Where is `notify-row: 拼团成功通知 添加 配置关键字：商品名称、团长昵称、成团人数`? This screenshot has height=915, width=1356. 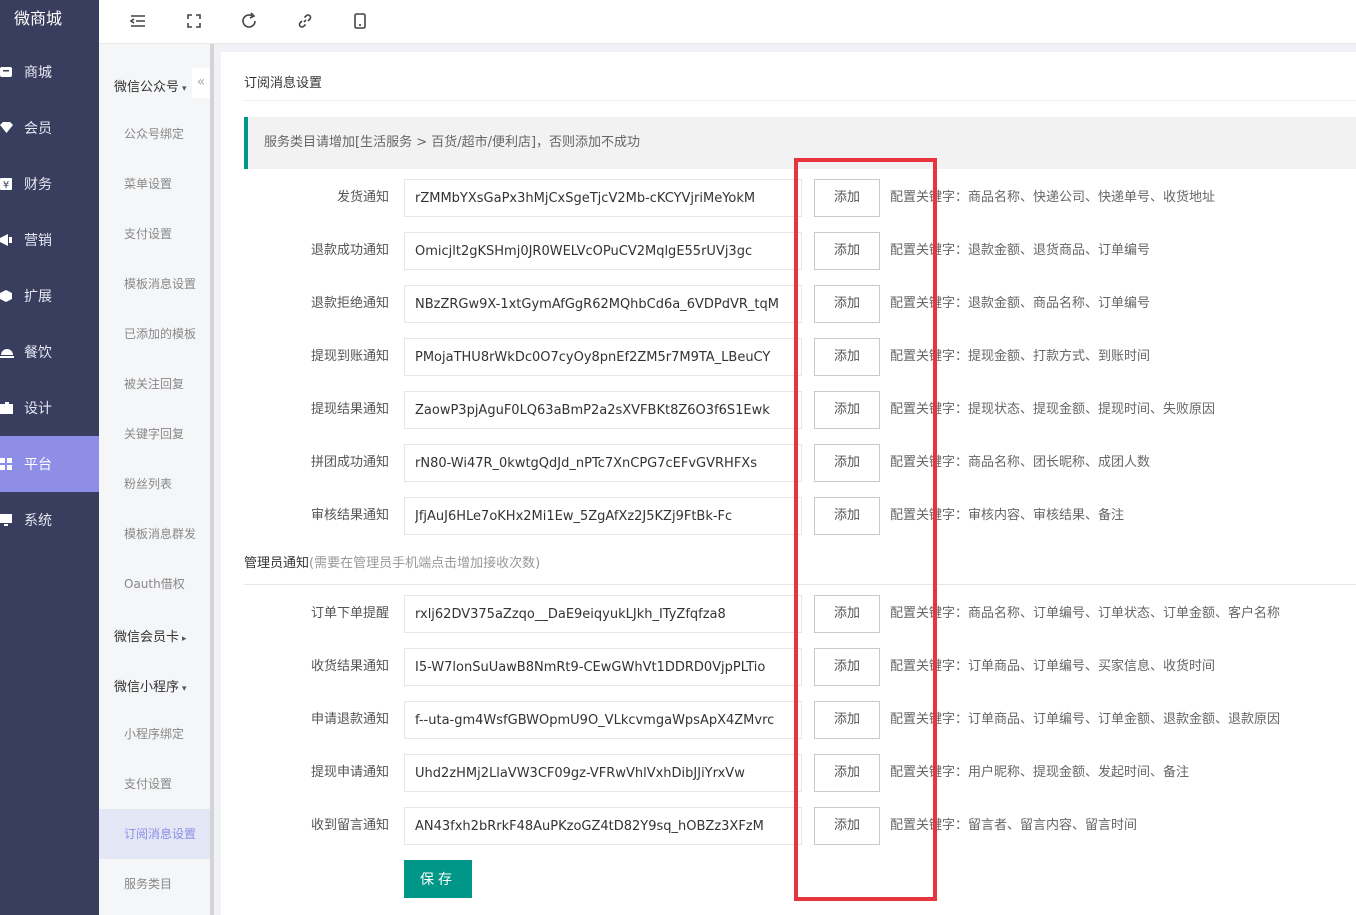 notify-row: 拼团成功通知 添加 配置关键字：商品名称、团长昵称、成团人数 is located at coordinates (788, 463).